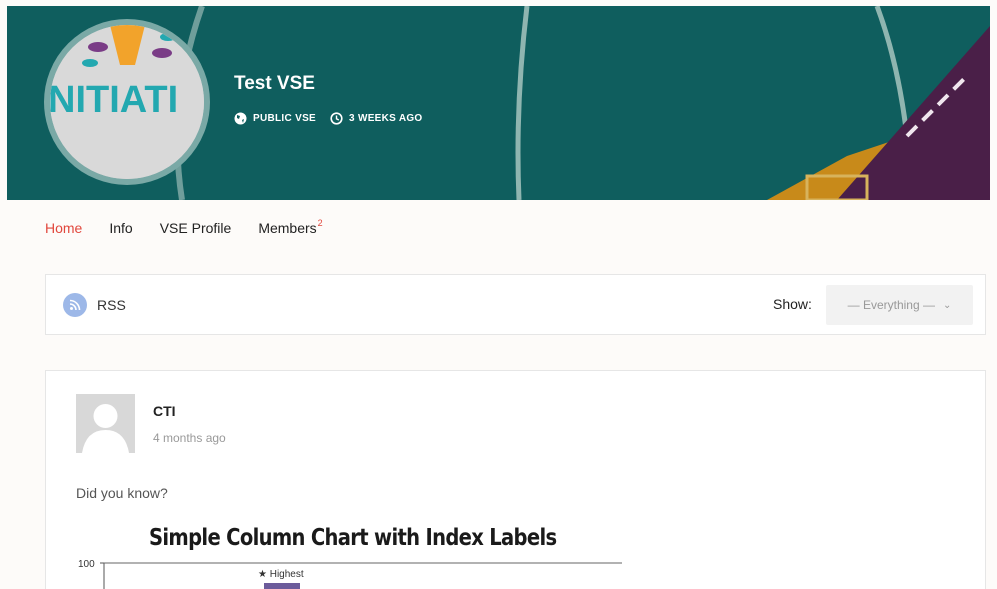  Describe the element at coordinates (285, 118) in the screenshot. I see `visibility-label: PUBLIC VSE` at that location.